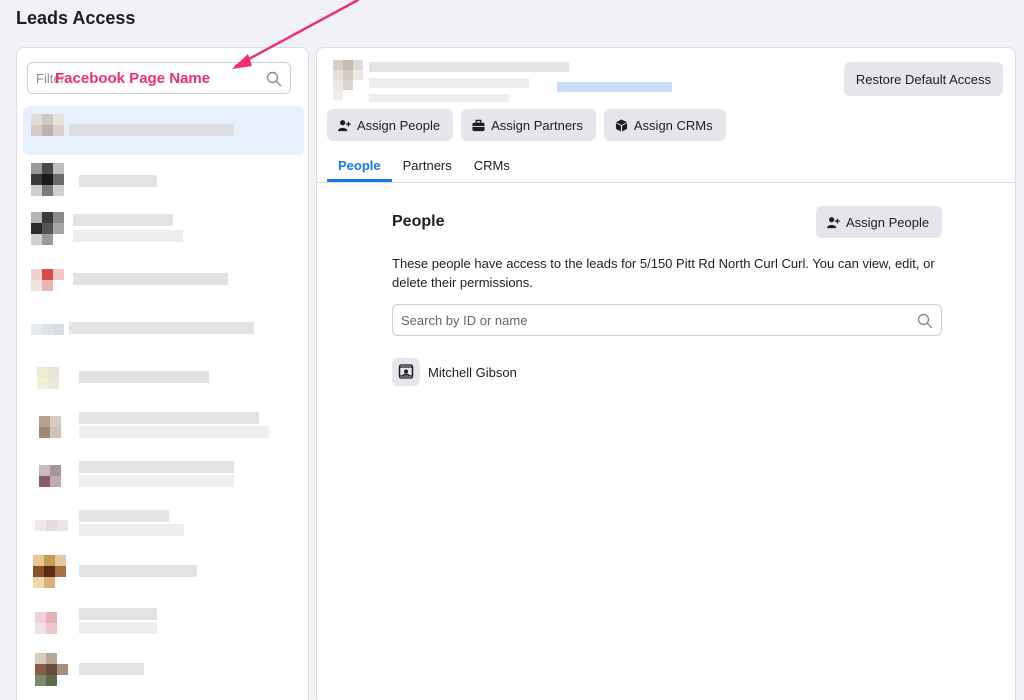 This screenshot has width=1024, height=700. Describe the element at coordinates (296, 34) in the screenshot. I see `annotation-arrow-icon` at that location.